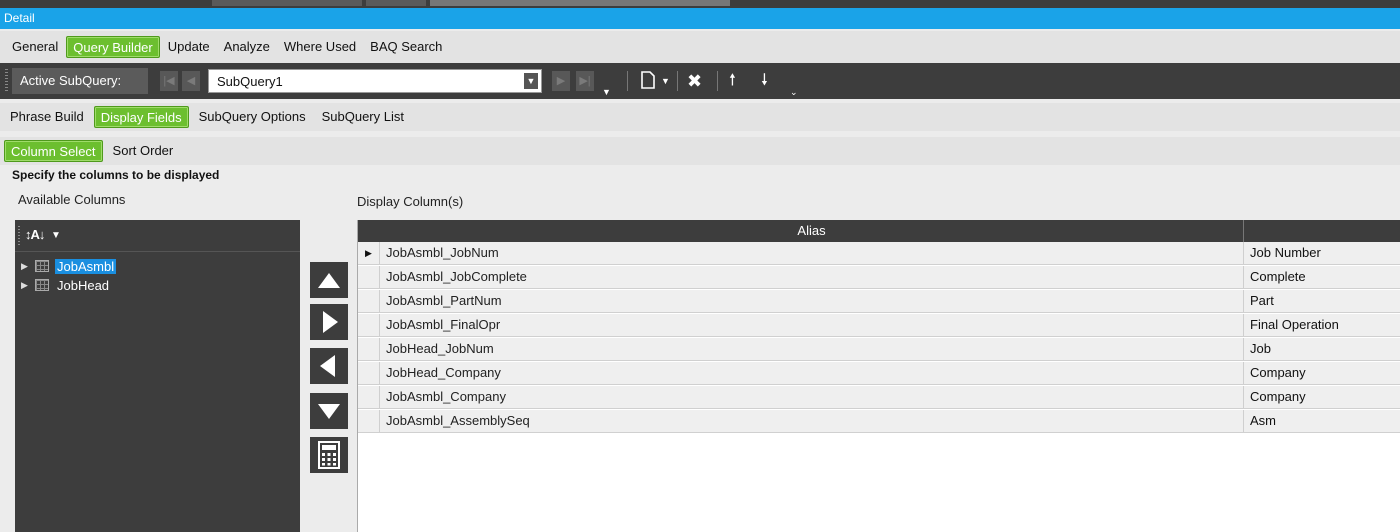 The image size is (1400, 532). What do you see at coordinates (406, 47) in the screenshot?
I see `tab-baq-search: BAQ Search` at bounding box center [406, 47].